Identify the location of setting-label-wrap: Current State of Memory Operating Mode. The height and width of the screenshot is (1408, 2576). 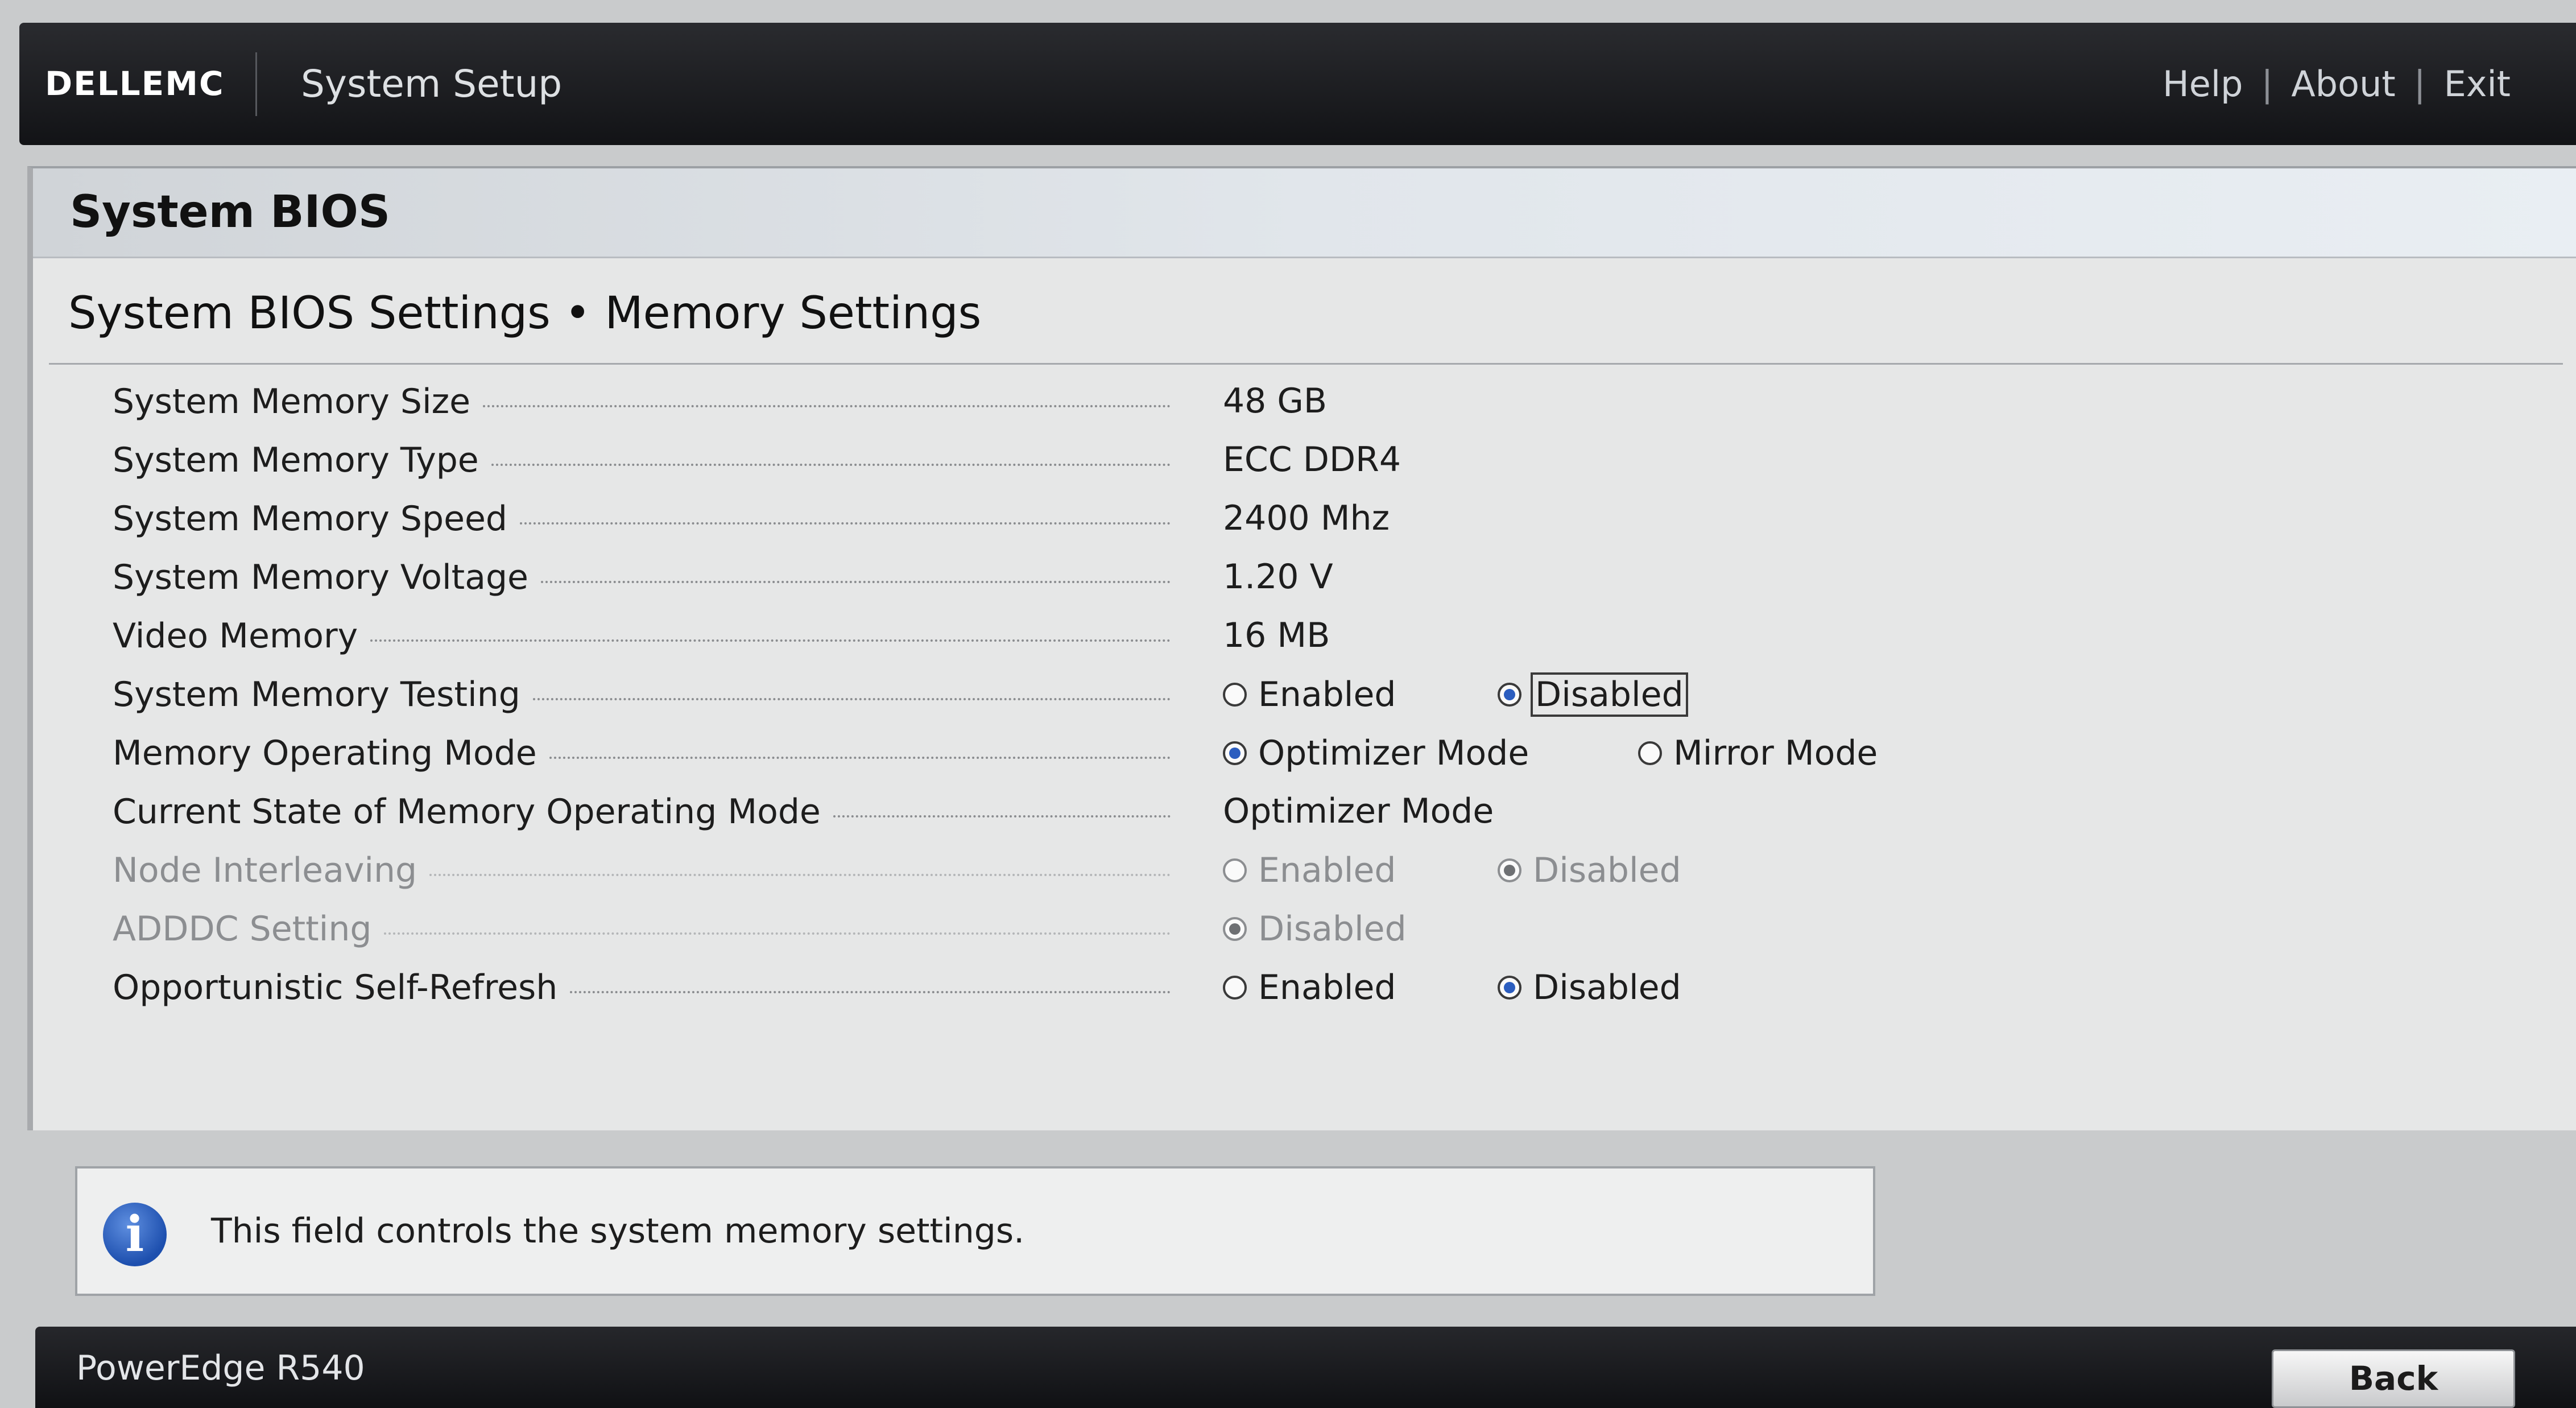
(642, 811).